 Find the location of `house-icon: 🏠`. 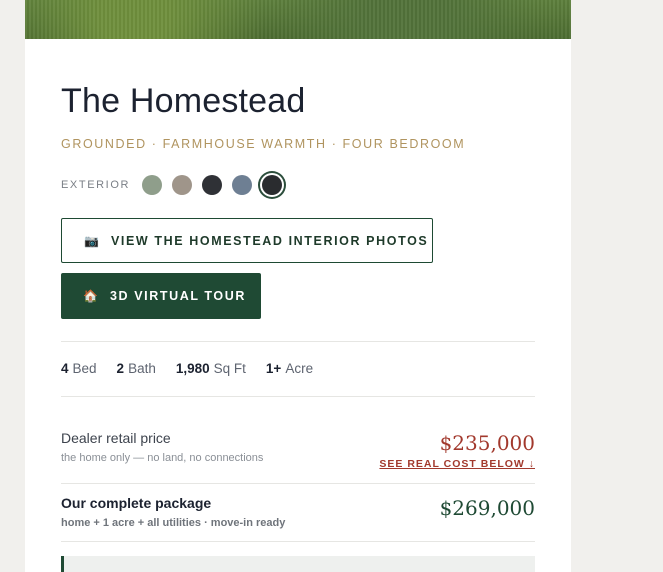

house-icon: 🏠 is located at coordinates (90, 296).